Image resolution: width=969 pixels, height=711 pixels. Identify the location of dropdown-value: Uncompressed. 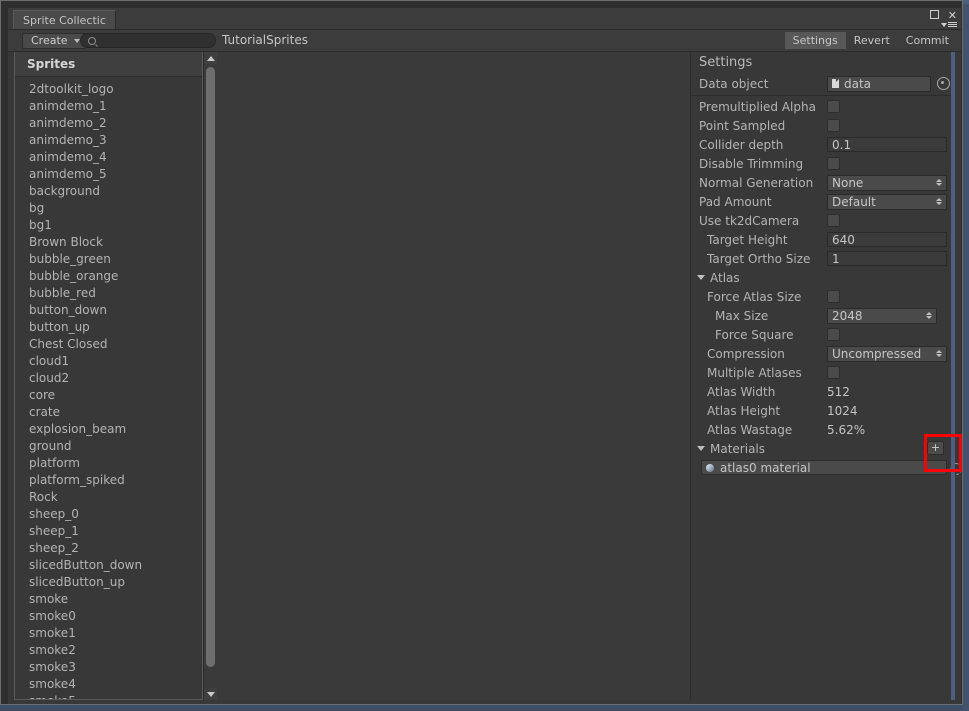
(877, 353).